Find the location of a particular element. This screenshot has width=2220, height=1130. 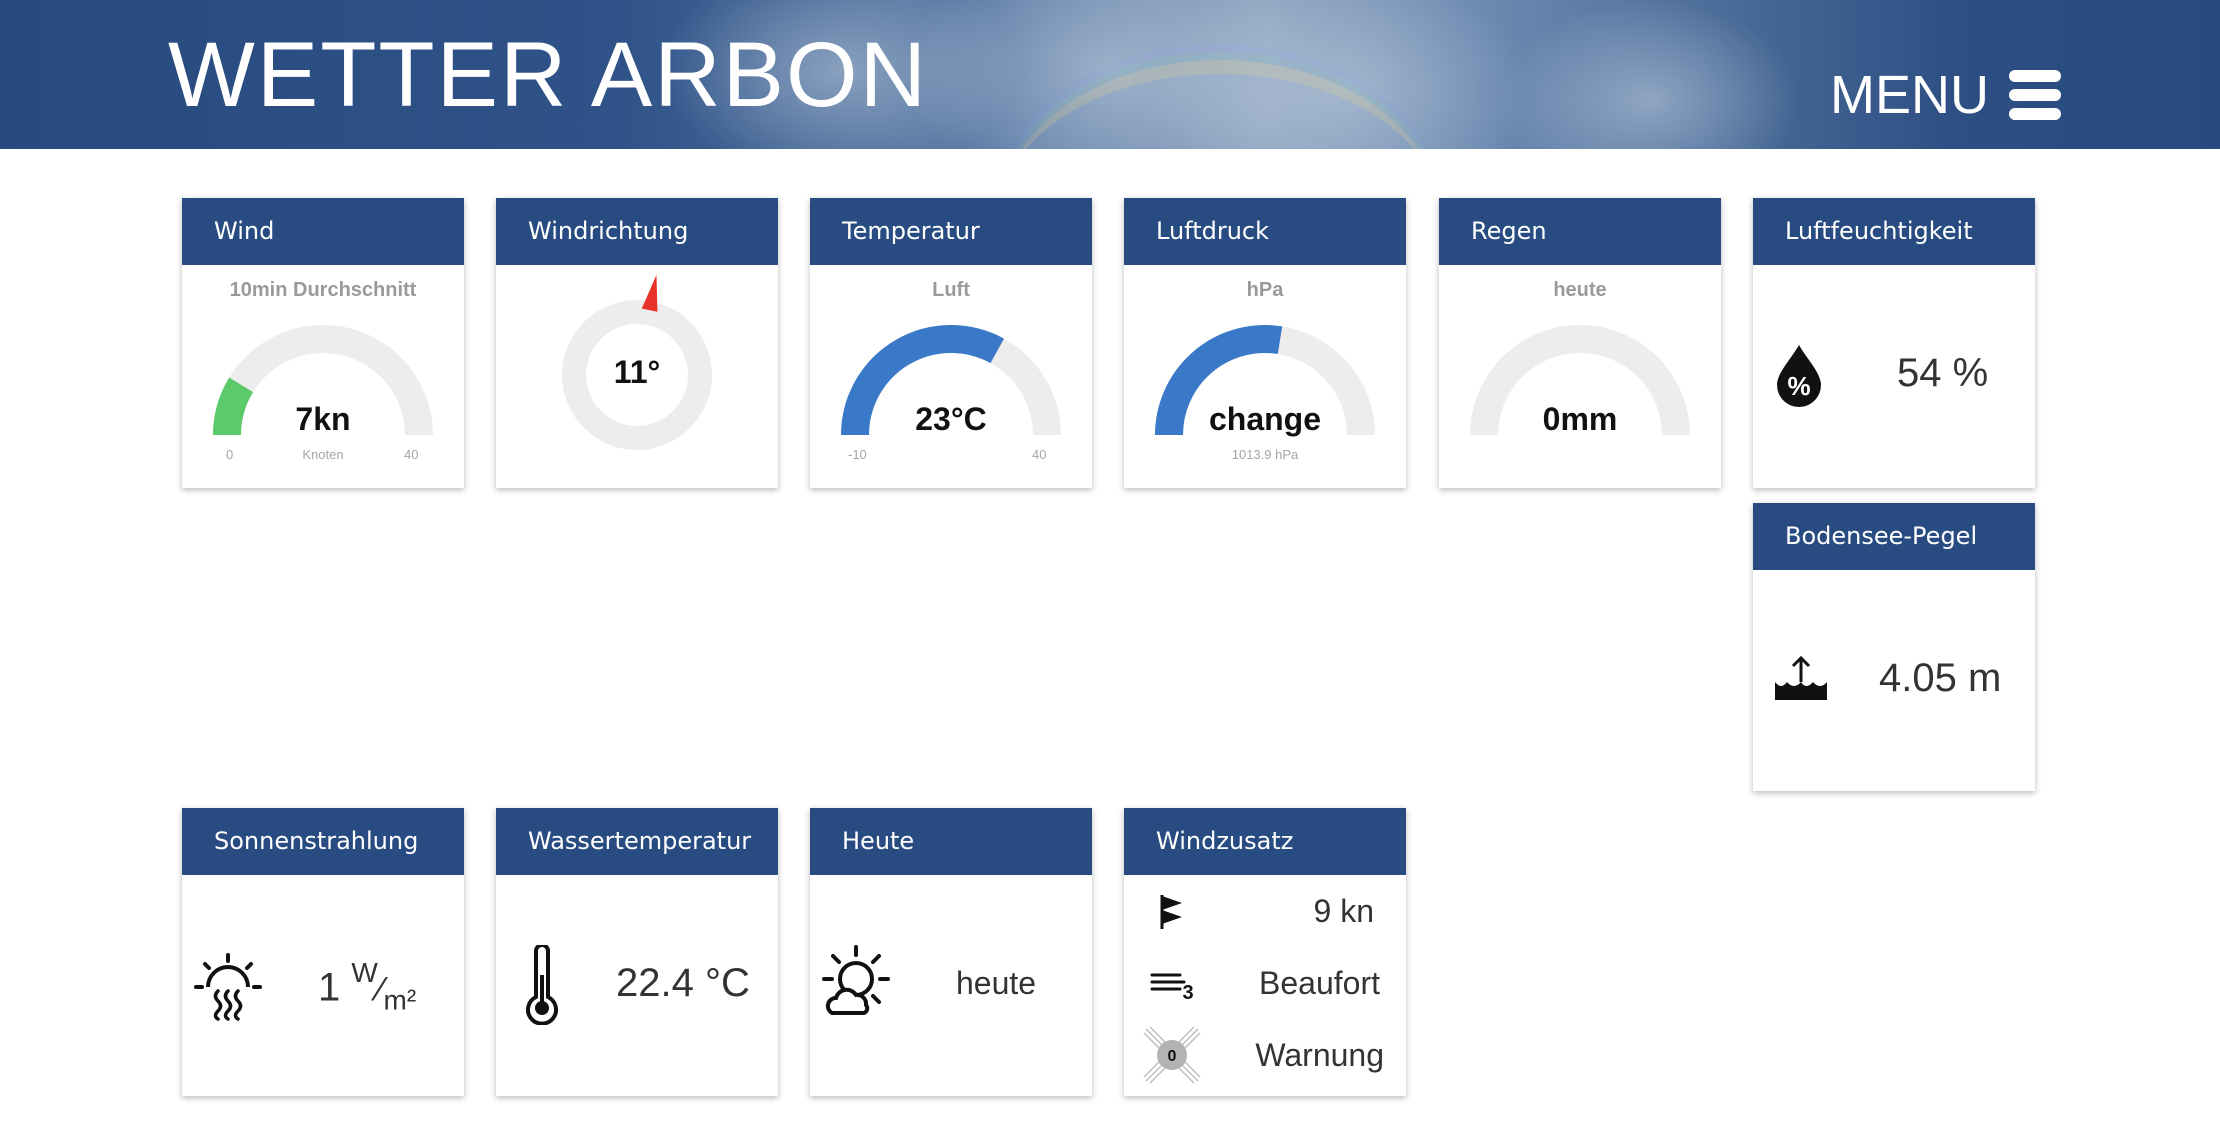

temperatur-card-title: Temperatur is located at coordinates (951, 231).